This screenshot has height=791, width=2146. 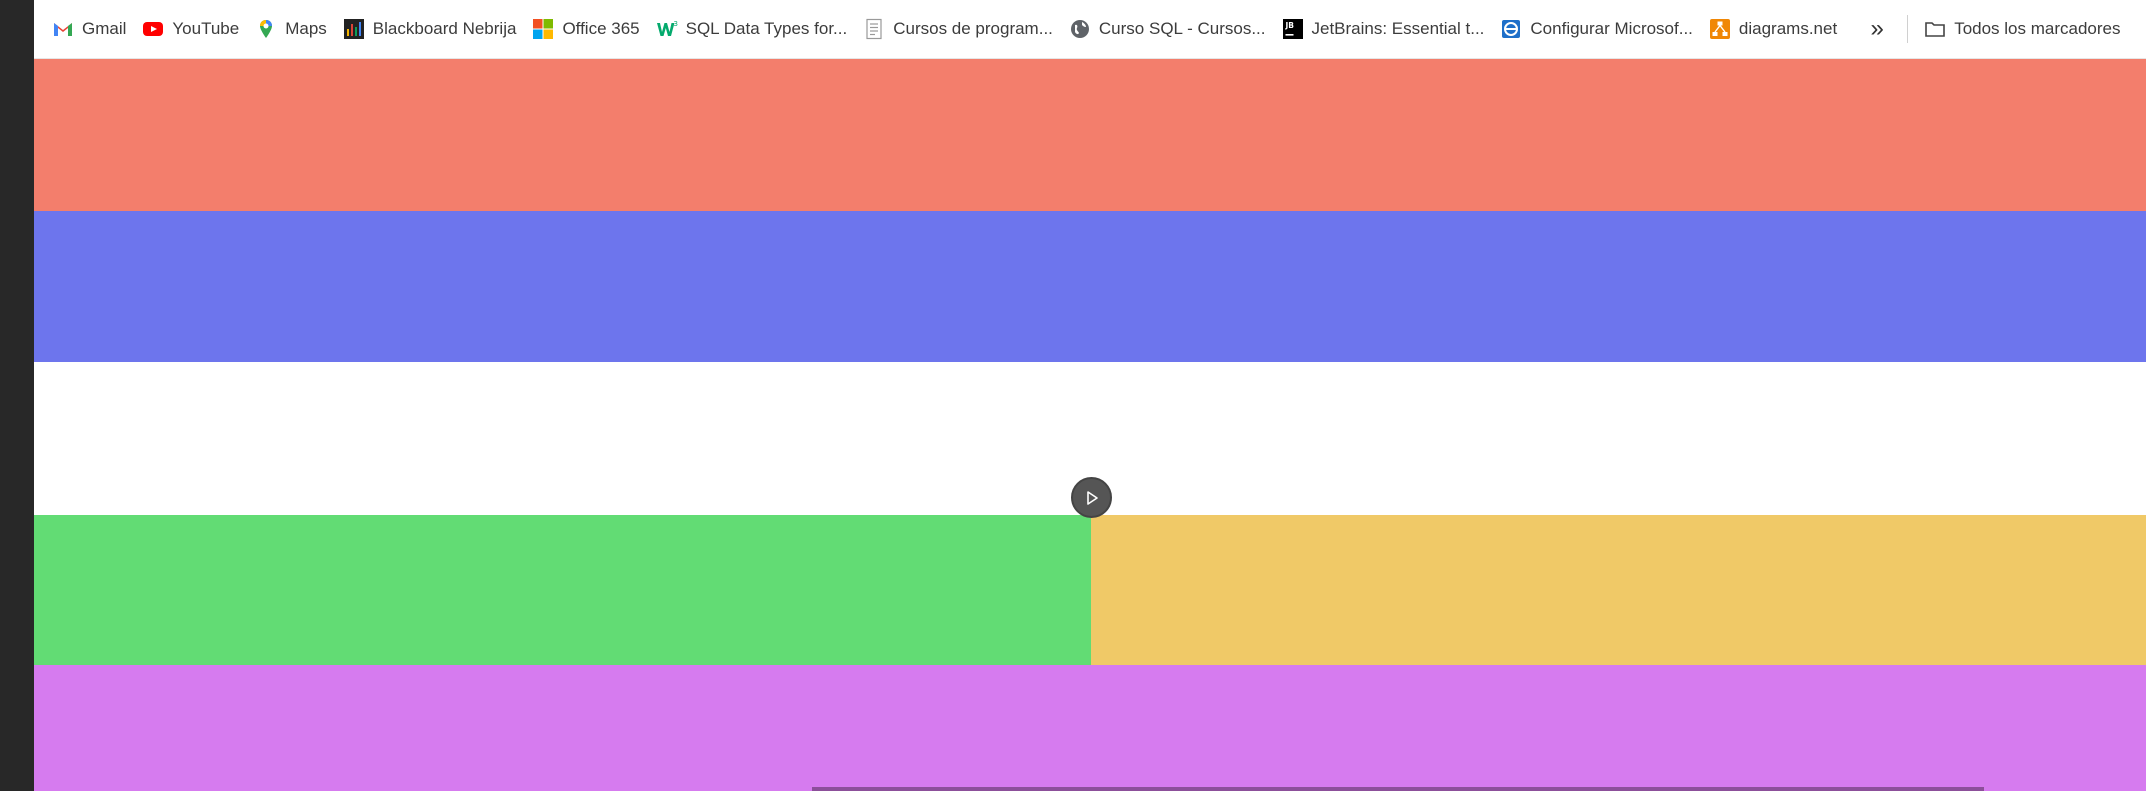 What do you see at coordinates (1289, 25) in the screenshot?
I see `svg-text: JB` at bounding box center [1289, 25].